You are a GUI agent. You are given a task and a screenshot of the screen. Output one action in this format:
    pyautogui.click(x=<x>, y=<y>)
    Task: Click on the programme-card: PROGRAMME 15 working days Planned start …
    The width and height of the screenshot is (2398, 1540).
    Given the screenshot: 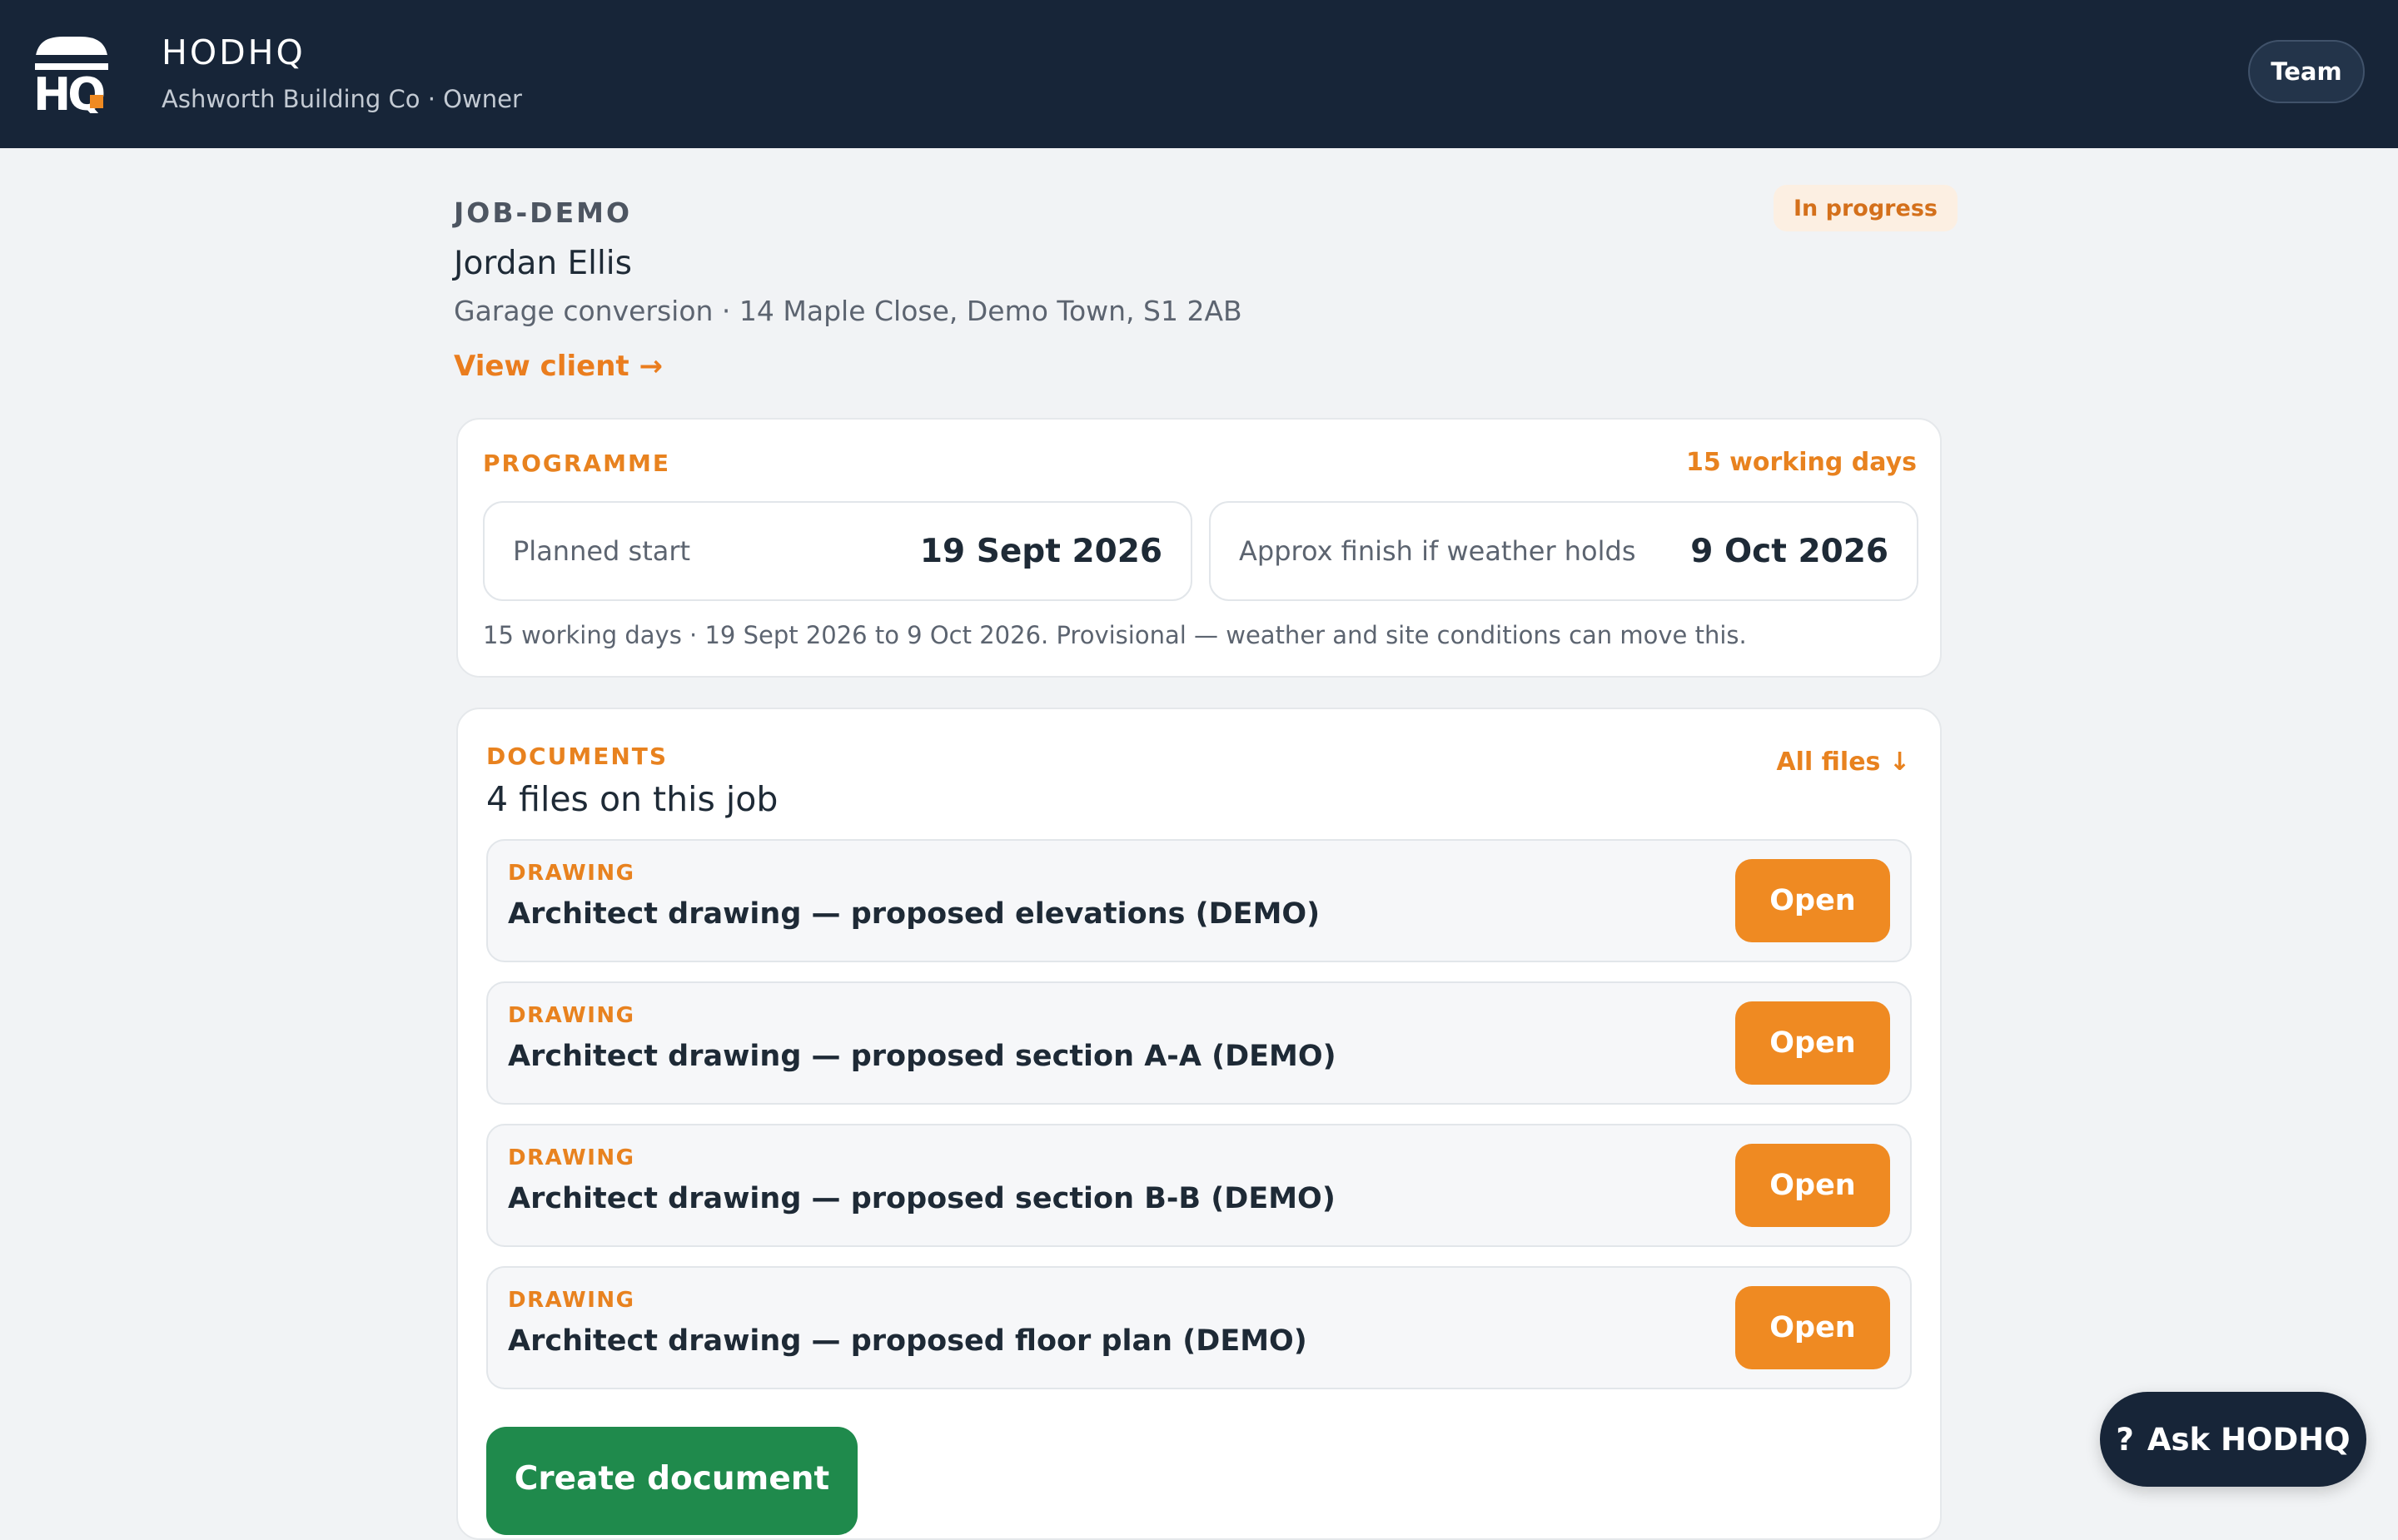 What is the action you would take?
    pyautogui.click(x=1199, y=548)
    